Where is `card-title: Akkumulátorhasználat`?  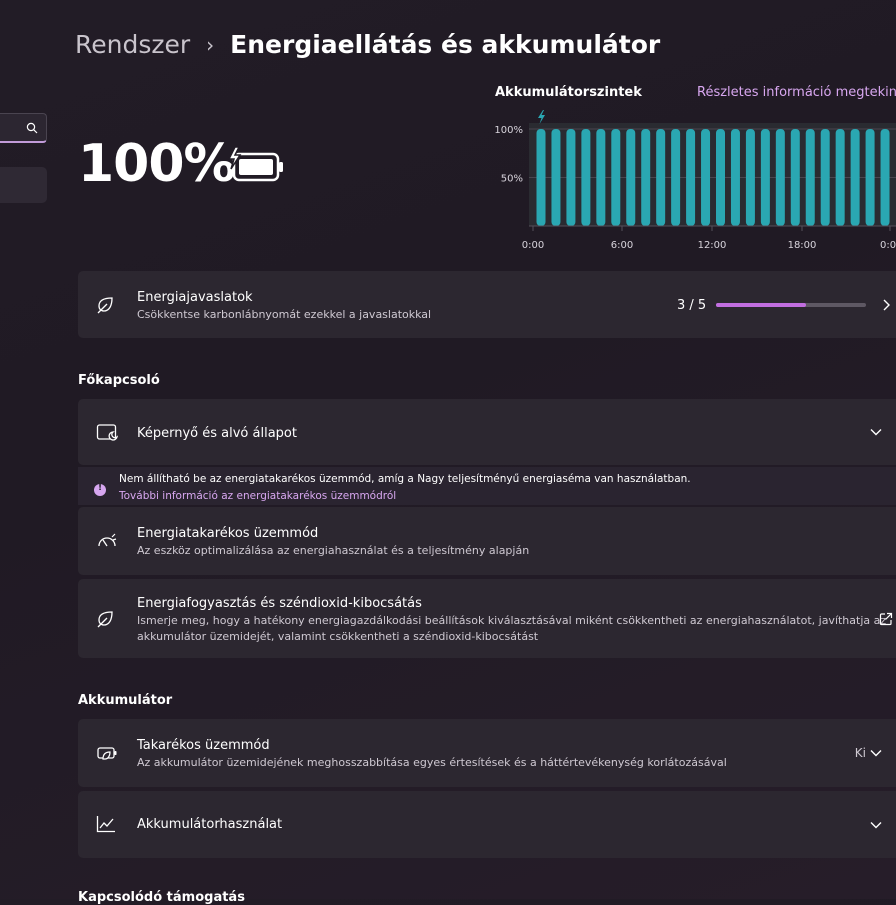 card-title: Akkumulátorhasználat is located at coordinates (210, 824).